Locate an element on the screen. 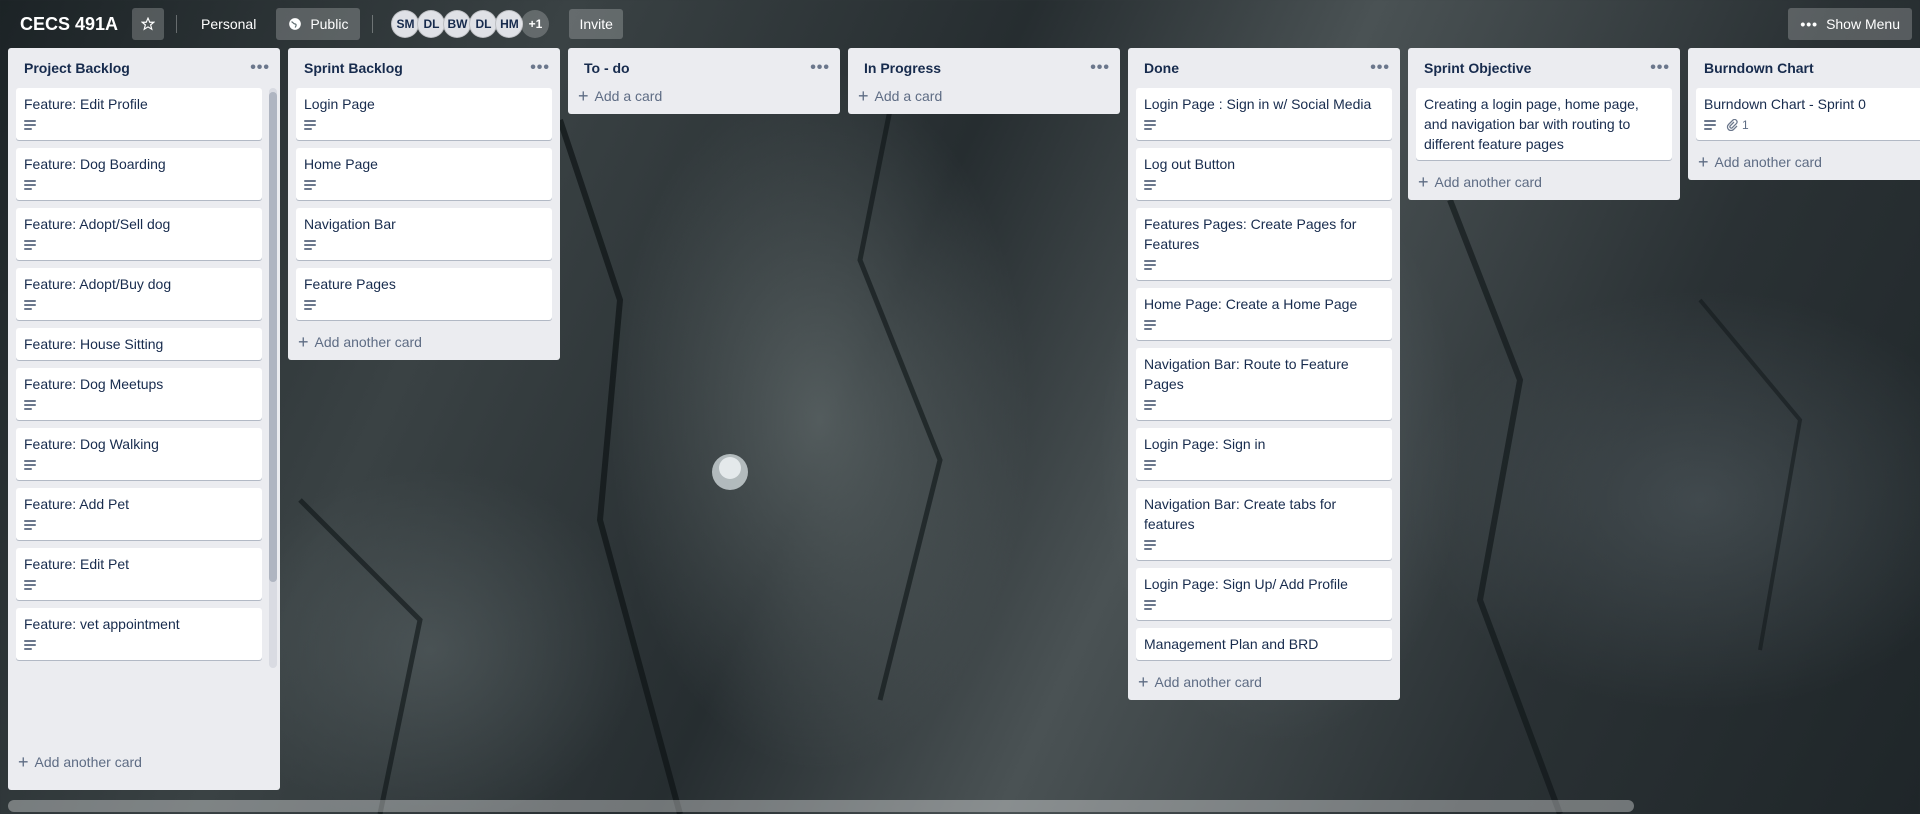  list-title: Done is located at coordinates (1161, 68).